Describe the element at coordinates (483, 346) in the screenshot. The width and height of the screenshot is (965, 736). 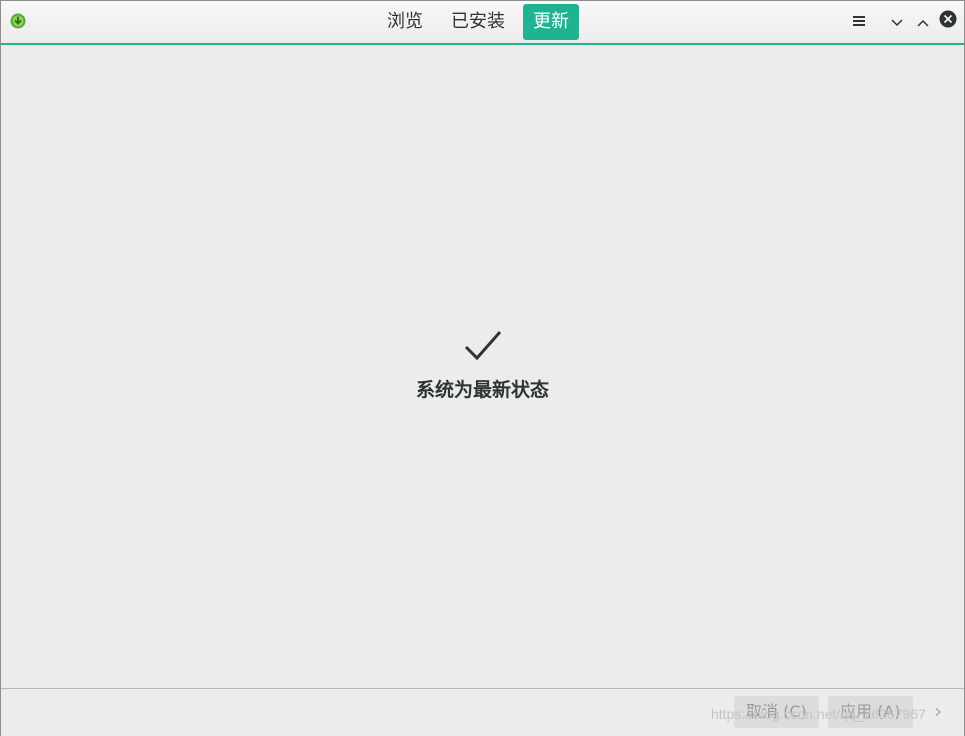
I see `checkmark-icon` at that location.